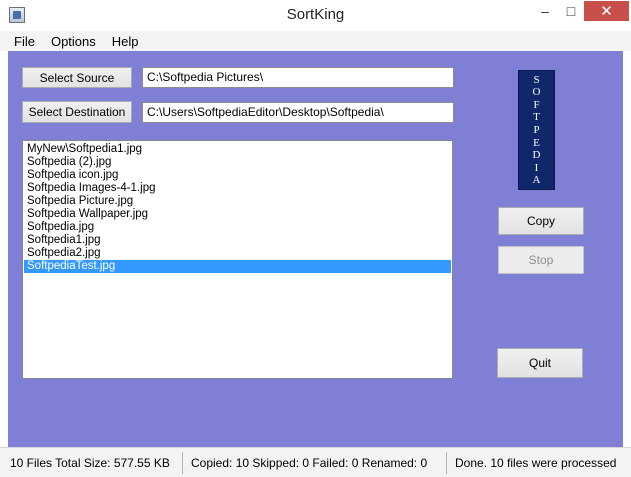 The width and height of the screenshot is (631, 477). I want to click on source-path-field: C:\Softpedia Pictures\, so click(298, 77).